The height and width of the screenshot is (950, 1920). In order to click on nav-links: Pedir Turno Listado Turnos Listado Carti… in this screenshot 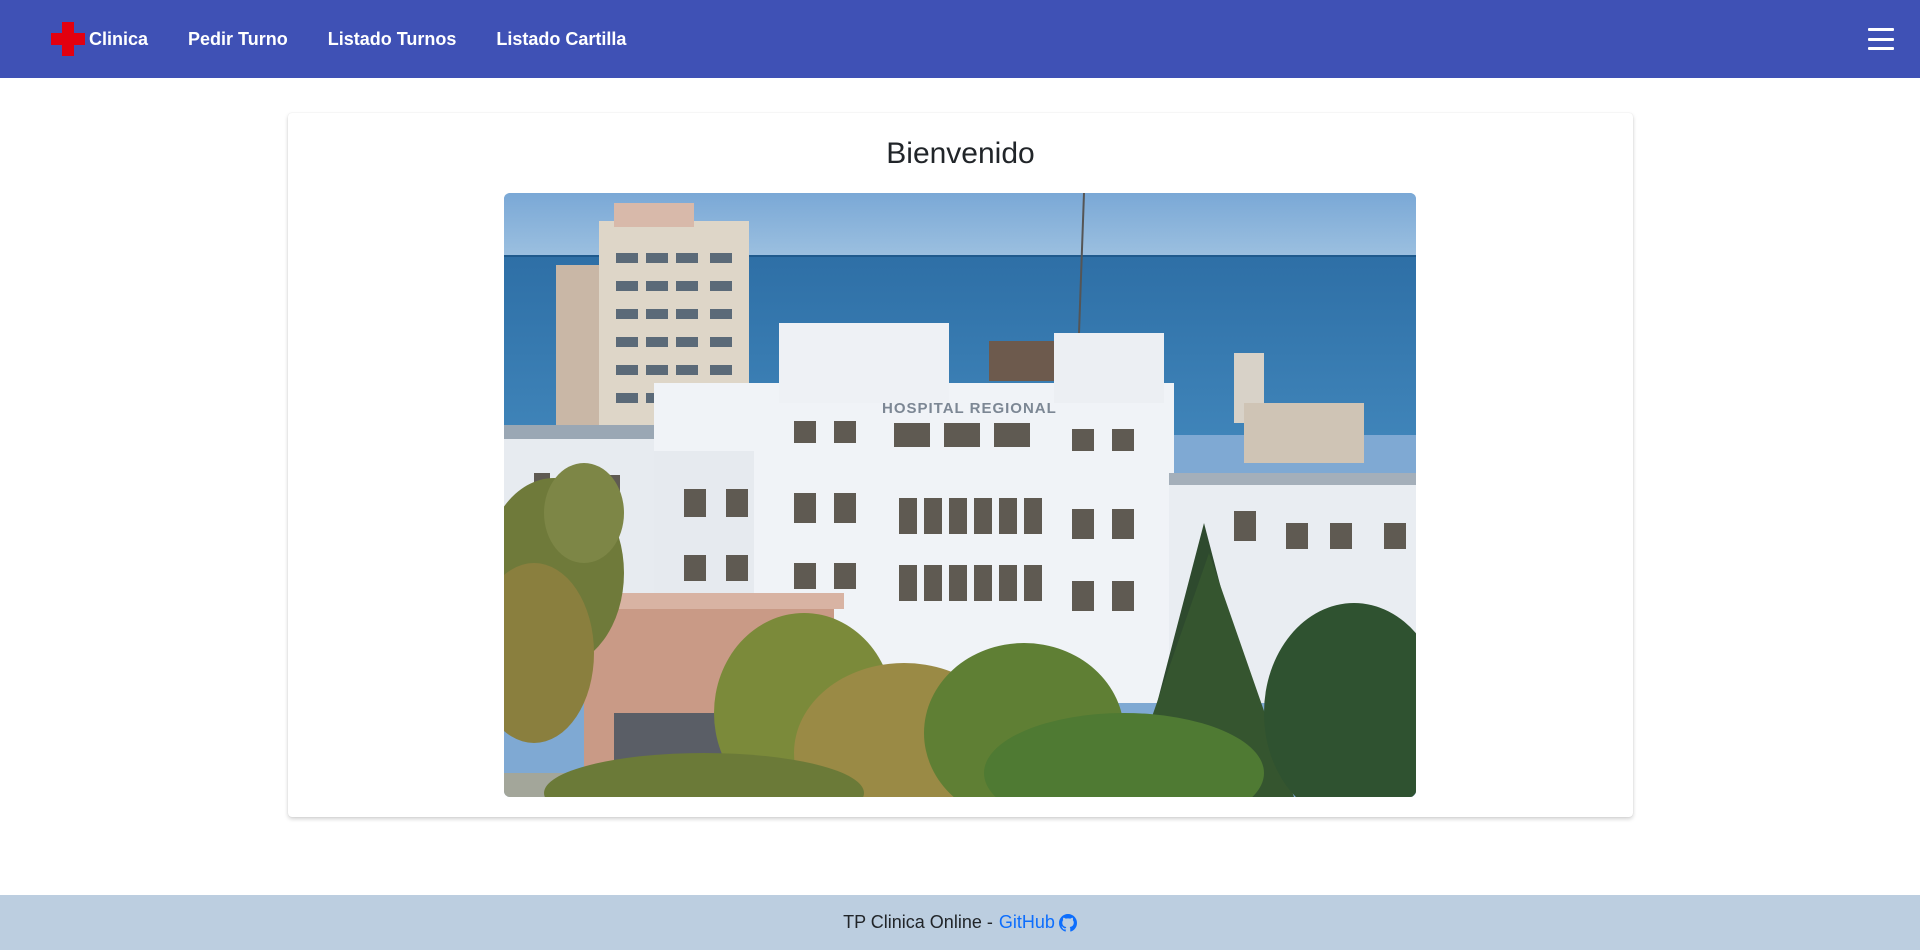, I will do `click(407, 39)`.